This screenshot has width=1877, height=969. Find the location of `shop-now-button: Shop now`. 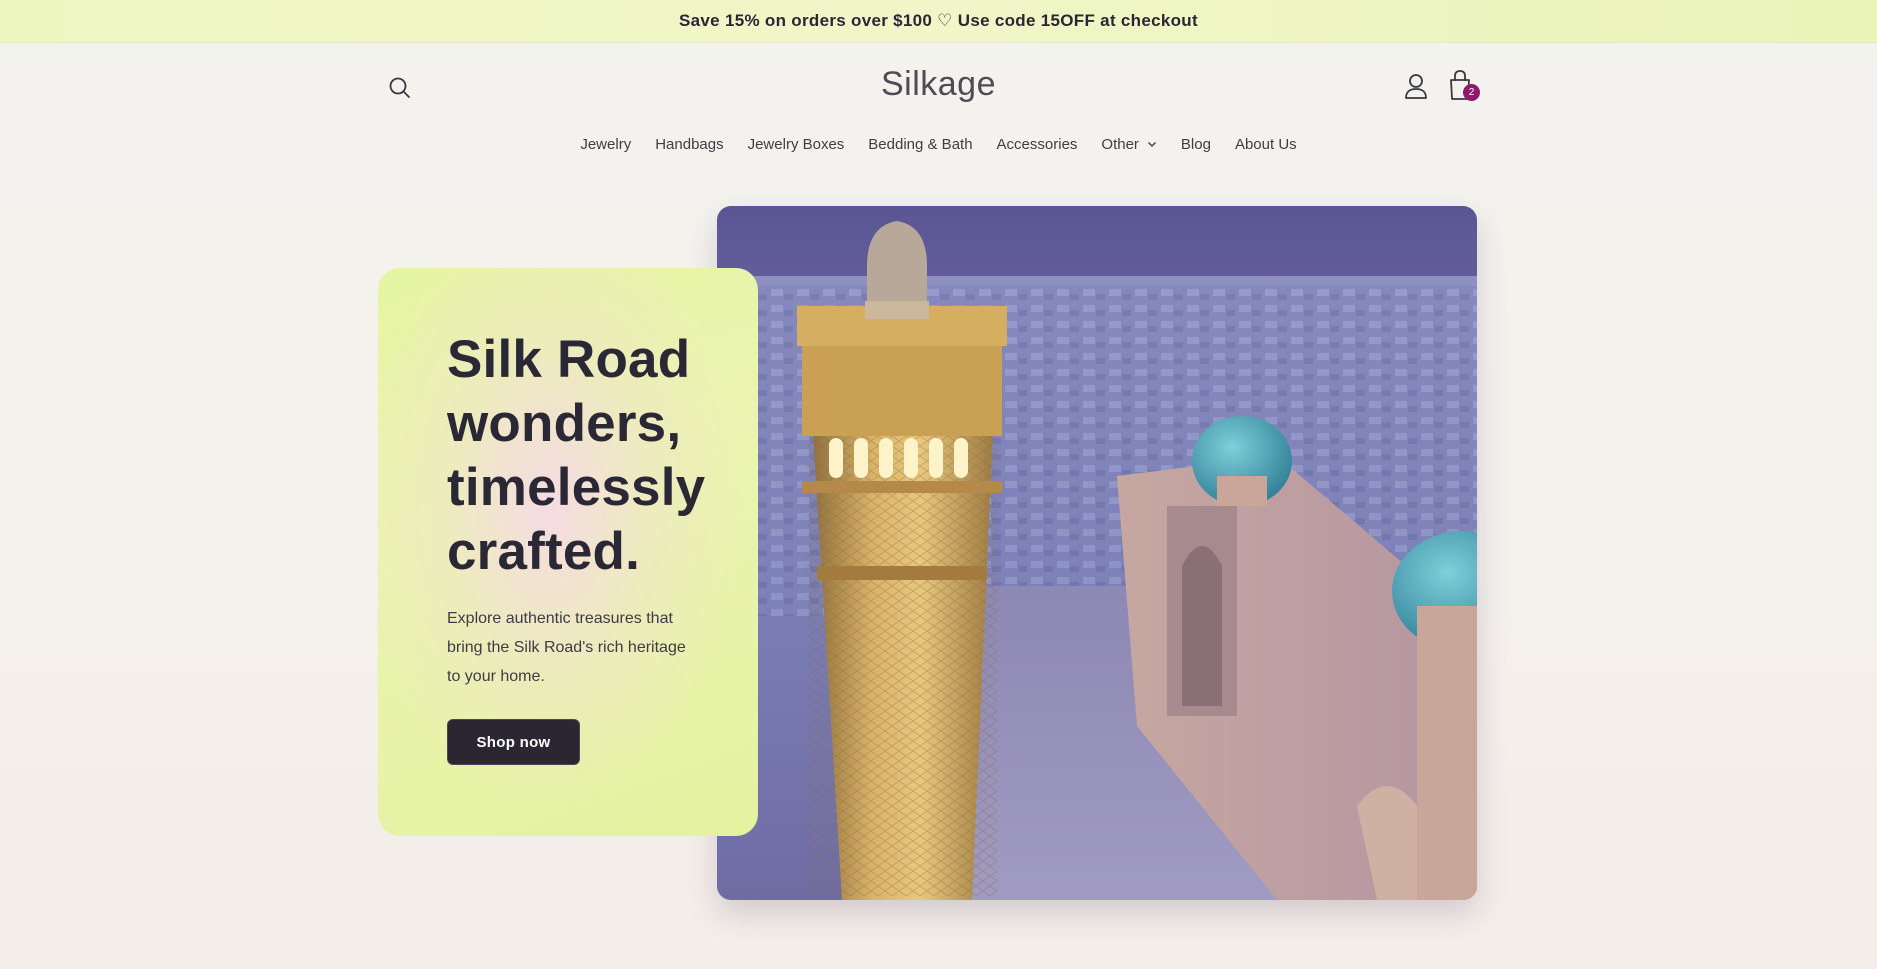

shop-now-button: Shop now is located at coordinates (513, 742).